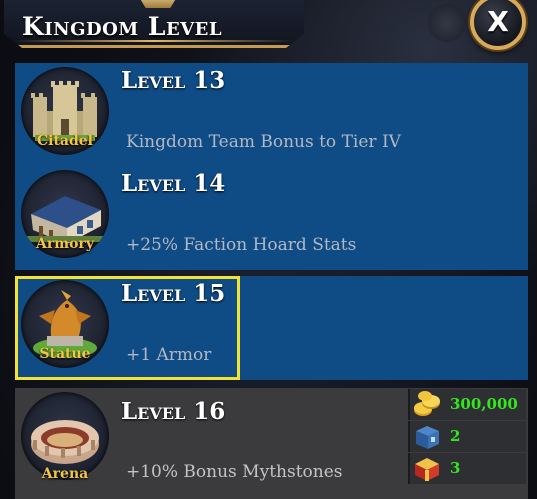 This screenshot has height=499, width=537. Describe the element at coordinates (122, 26) in the screenshot. I see `page-title: Kingdom Level` at that location.